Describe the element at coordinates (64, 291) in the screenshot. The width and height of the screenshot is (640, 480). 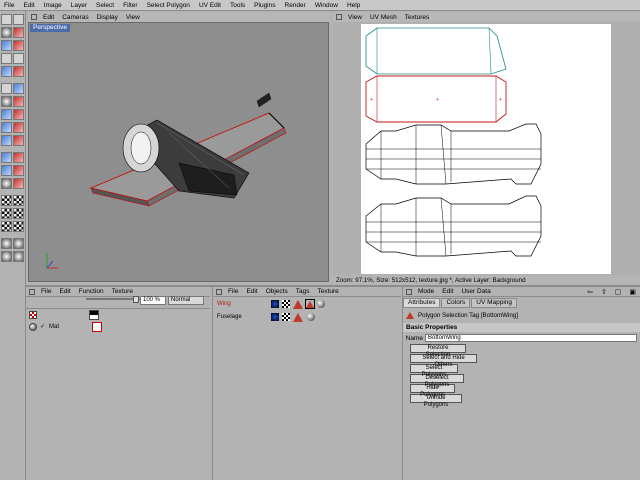
I see `material-menu-edit: Edit` at that location.